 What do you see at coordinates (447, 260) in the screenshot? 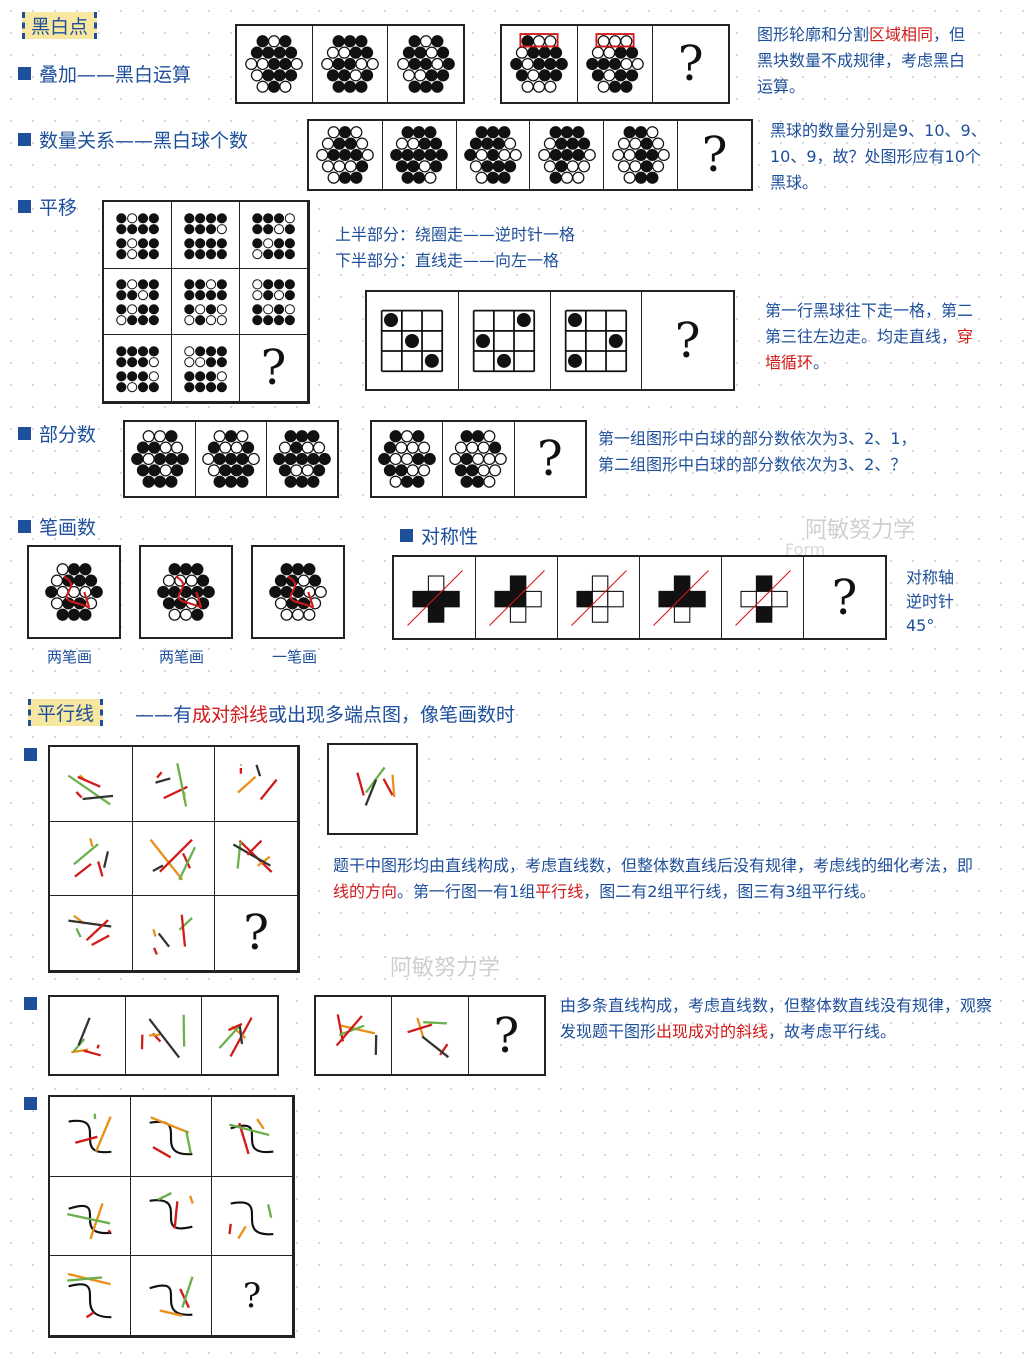
I see `note-line: 下半部分：直线走——向左一格` at bounding box center [447, 260].